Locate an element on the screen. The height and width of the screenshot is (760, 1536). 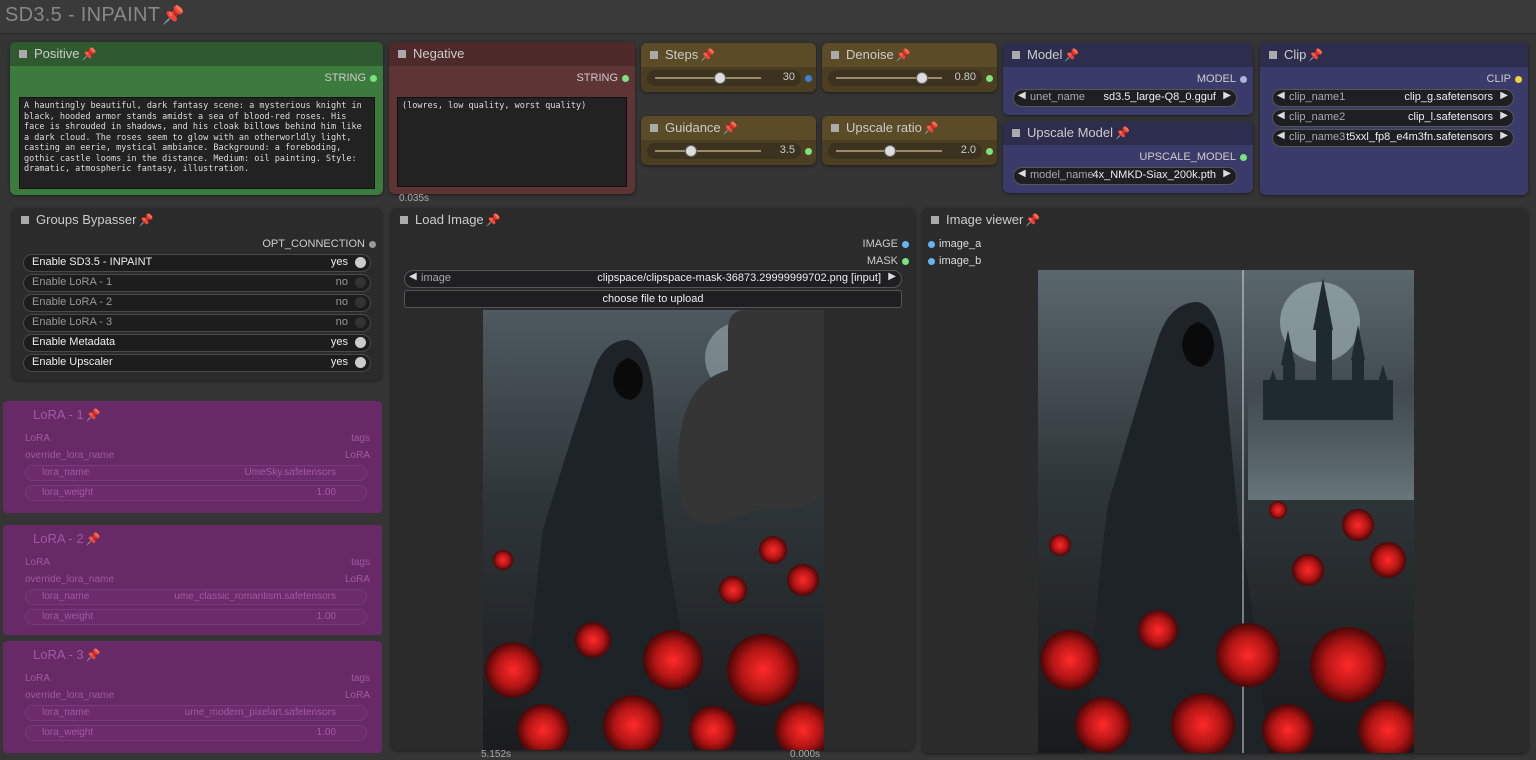
denoise-node: Denoise 📌 0.80 is located at coordinates (909, 67).